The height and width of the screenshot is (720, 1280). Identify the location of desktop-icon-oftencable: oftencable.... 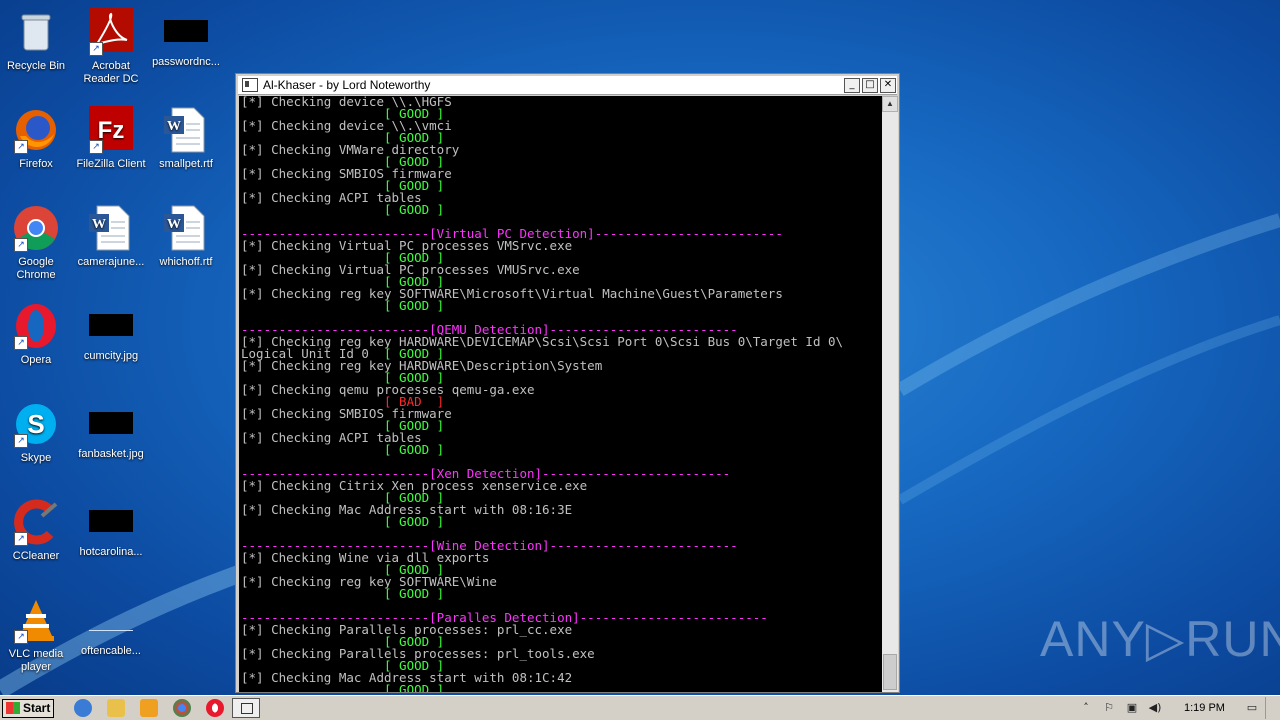
(111, 627).